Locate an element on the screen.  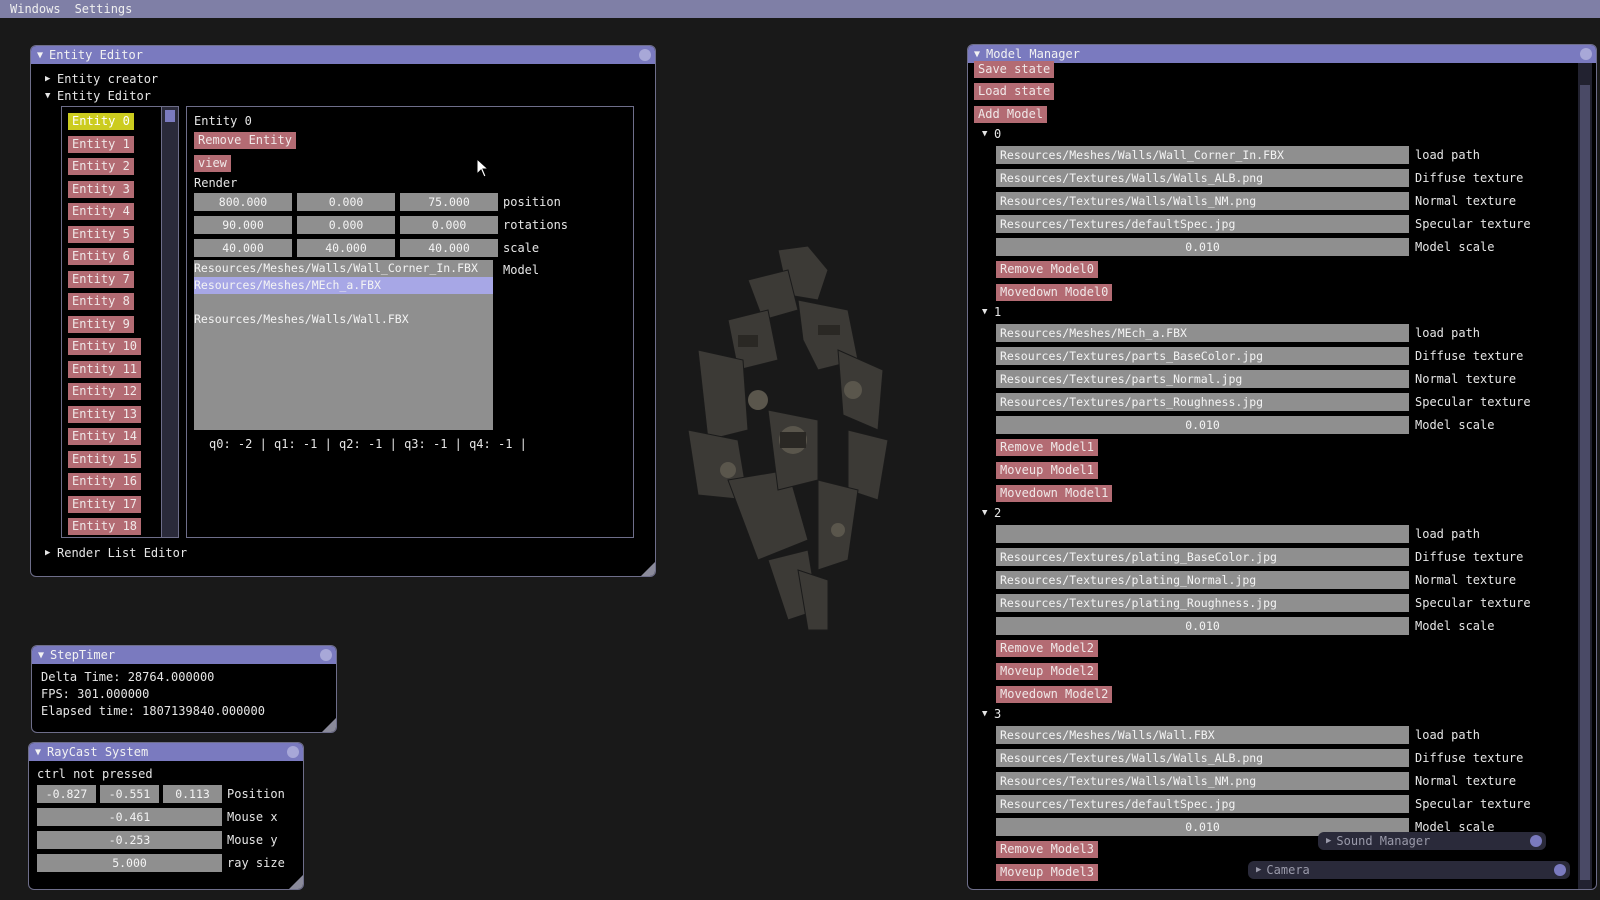
remove-model-button: Remove Model1 is located at coordinates (1047, 447).